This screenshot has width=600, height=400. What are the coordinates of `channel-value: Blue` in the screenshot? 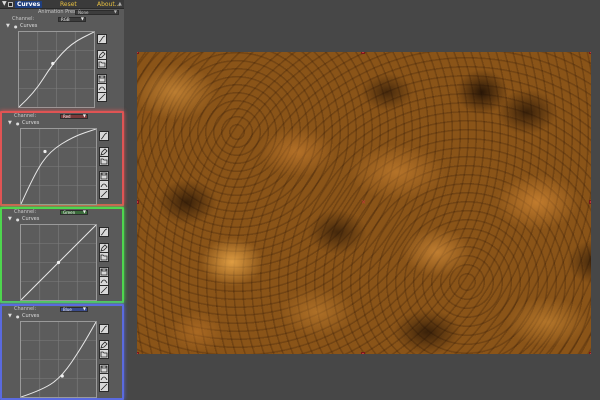 It's located at (67, 309).